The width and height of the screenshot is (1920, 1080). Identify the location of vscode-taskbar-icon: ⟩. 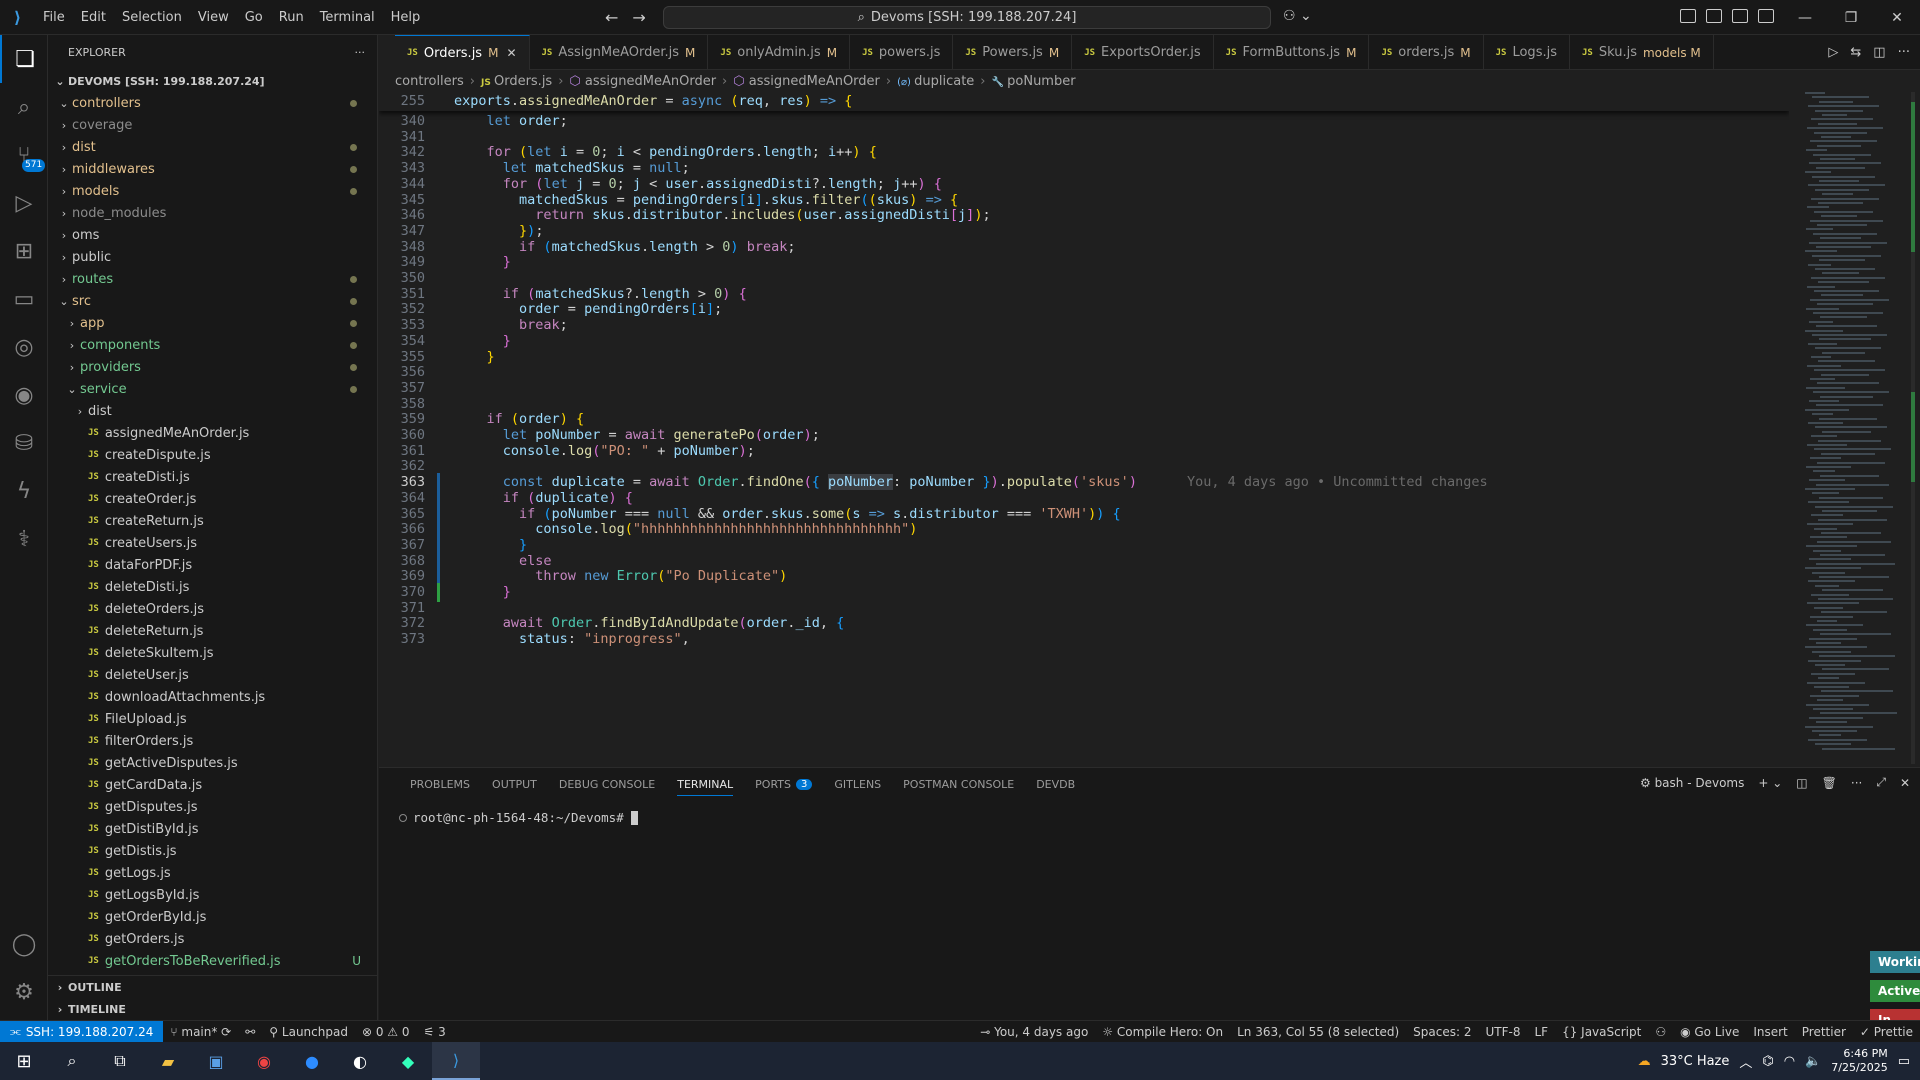
(456, 1061).